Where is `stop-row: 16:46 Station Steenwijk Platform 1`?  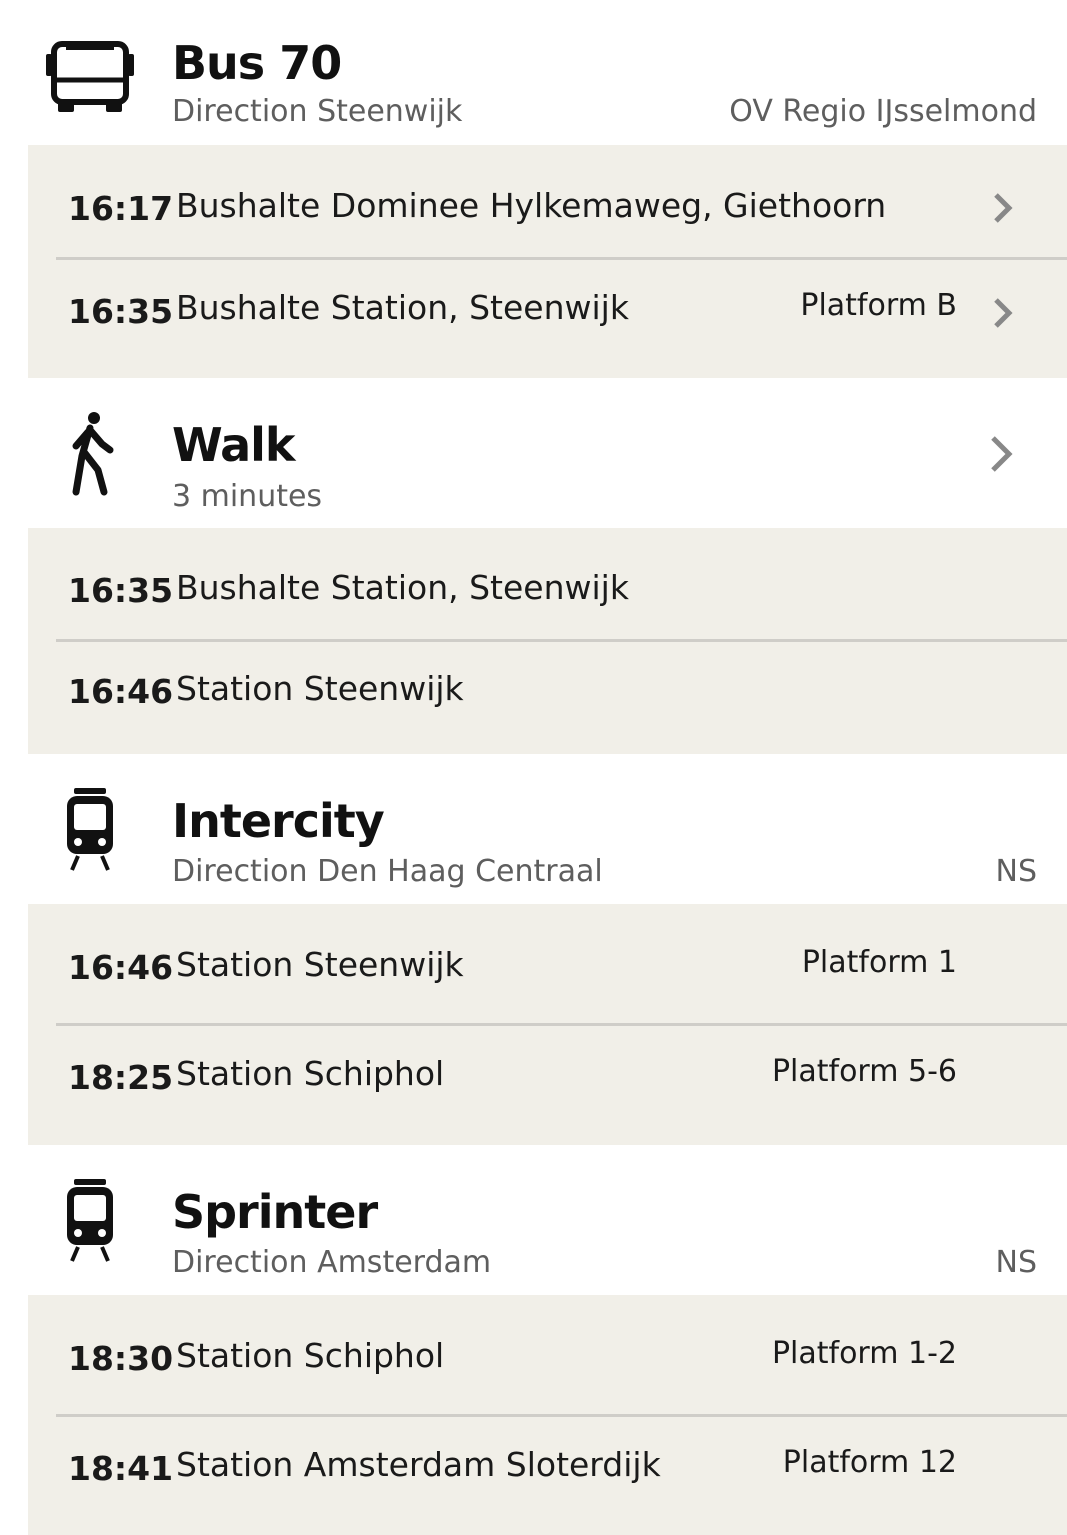
stop-row: 16:46 Station Steenwijk Platform 1 is located at coordinates (547, 963).